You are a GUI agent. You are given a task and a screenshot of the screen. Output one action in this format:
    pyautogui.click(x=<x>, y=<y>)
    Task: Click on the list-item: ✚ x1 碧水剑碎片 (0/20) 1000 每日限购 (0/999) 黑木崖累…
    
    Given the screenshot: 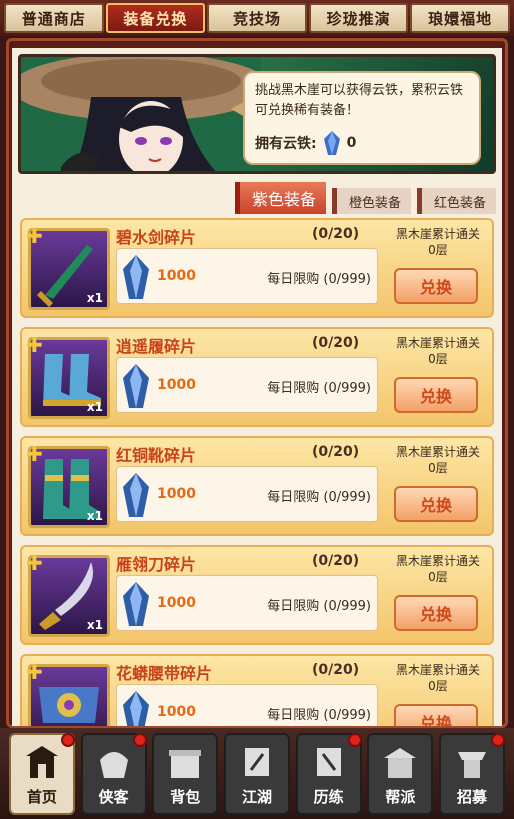 What is the action you would take?
    pyautogui.click(x=257, y=268)
    